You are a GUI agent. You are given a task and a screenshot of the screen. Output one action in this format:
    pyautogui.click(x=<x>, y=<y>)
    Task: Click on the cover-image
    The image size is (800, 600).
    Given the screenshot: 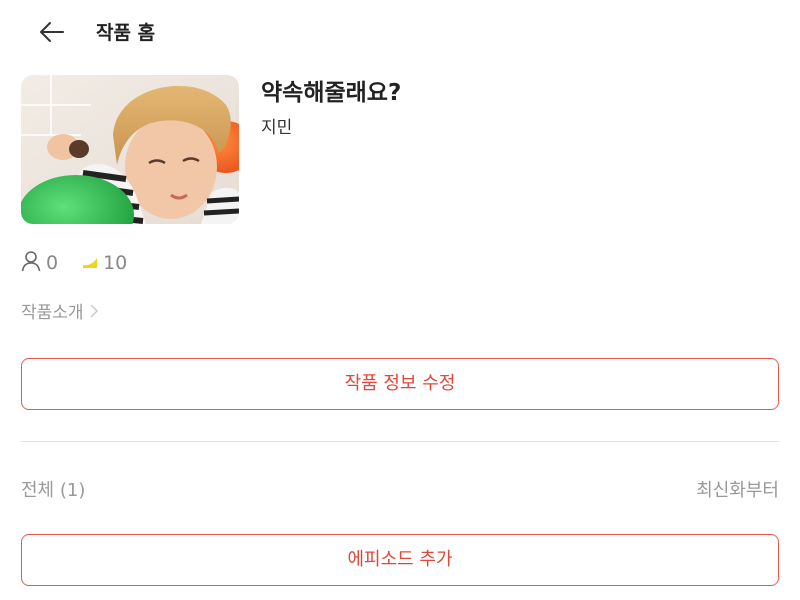 What is the action you would take?
    pyautogui.click(x=130, y=149)
    